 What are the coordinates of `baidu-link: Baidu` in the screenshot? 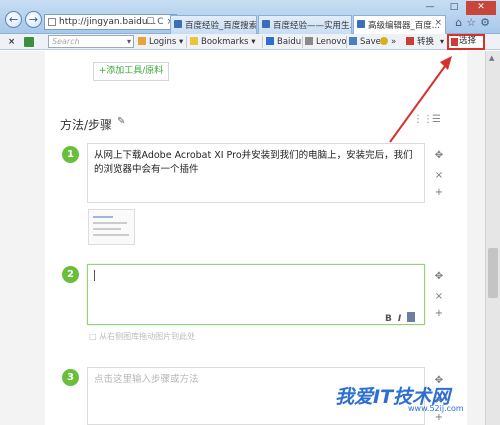 It's located at (283, 42).